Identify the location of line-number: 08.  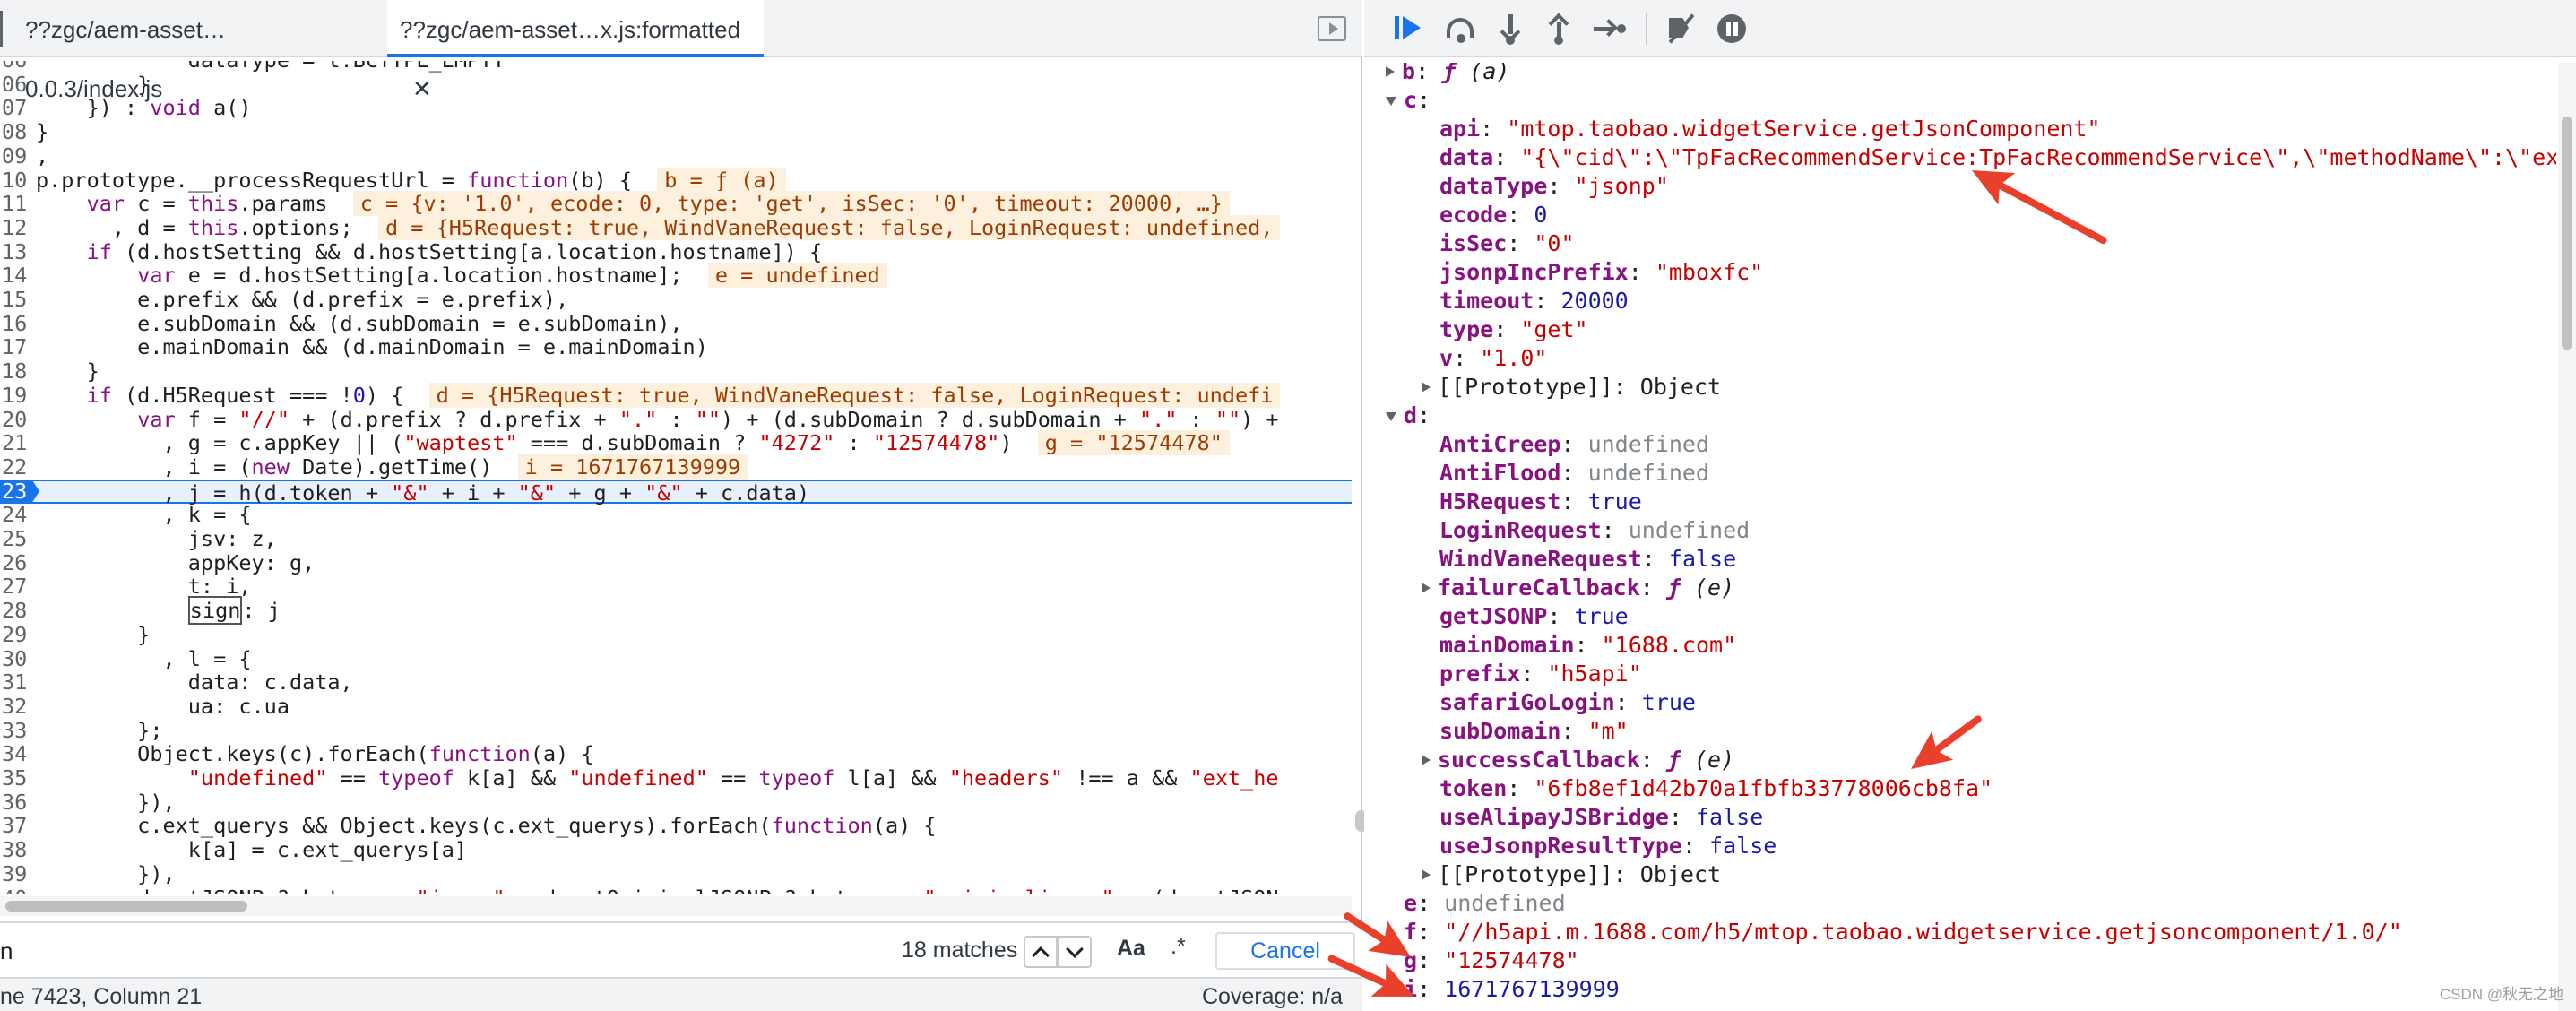
(15, 132).